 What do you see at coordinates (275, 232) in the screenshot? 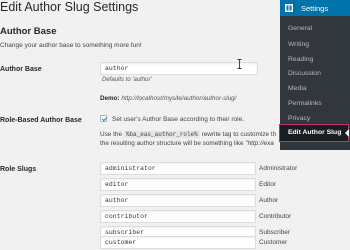
I see `role-name-subscriber: Subscriber` at bounding box center [275, 232].